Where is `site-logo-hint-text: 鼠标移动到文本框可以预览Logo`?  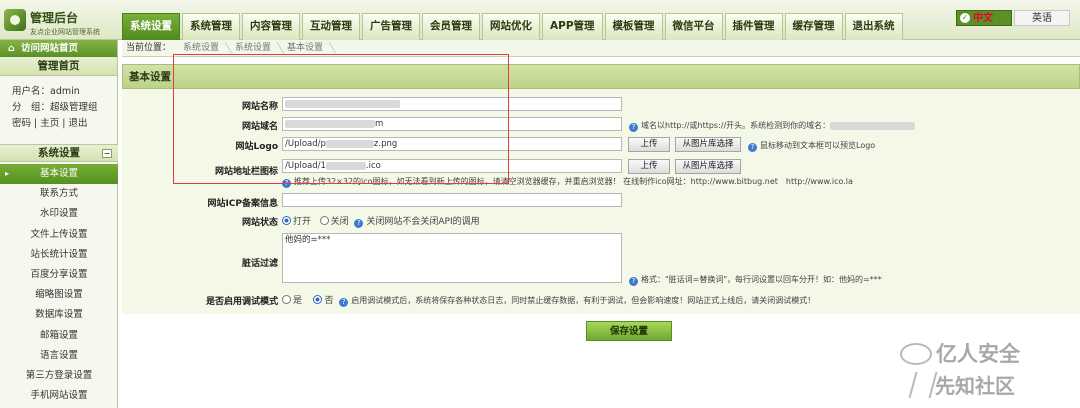 site-logo-hint-text: 鼠标移动到文本框可以预览Logo is located at coordinates (818, 145).